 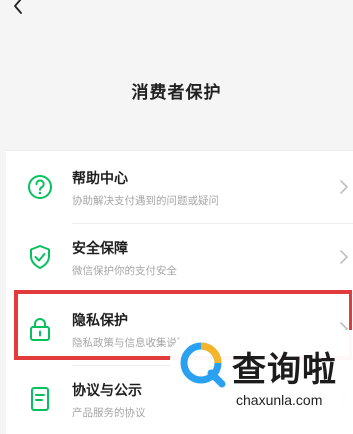 I want to click on menu-item-title: 帮助中心, so click(x=100, y=179).